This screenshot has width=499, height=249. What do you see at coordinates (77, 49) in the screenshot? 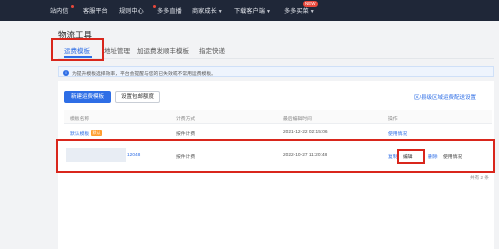
I see `highlight-box-tab` at bounding box center [77, 49].